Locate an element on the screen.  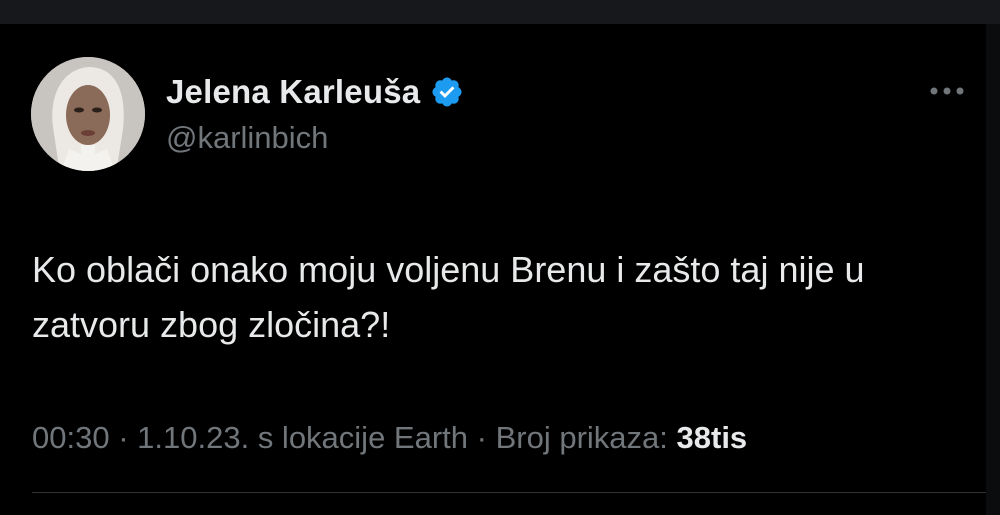
tweet-time: 00:30 is located at coordinates (71, 437).